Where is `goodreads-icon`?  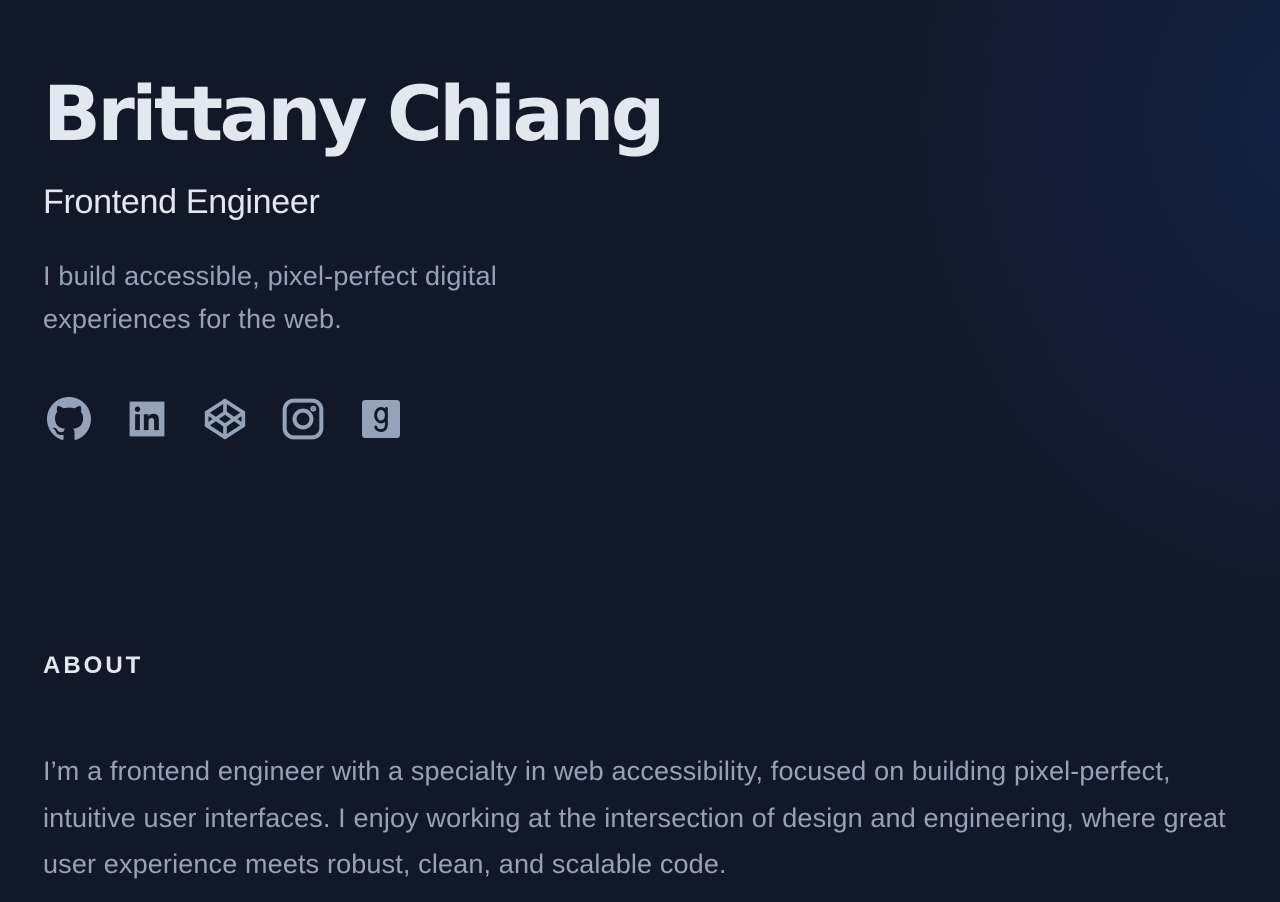 goodreads-icon is located at coordinates (381, 419).